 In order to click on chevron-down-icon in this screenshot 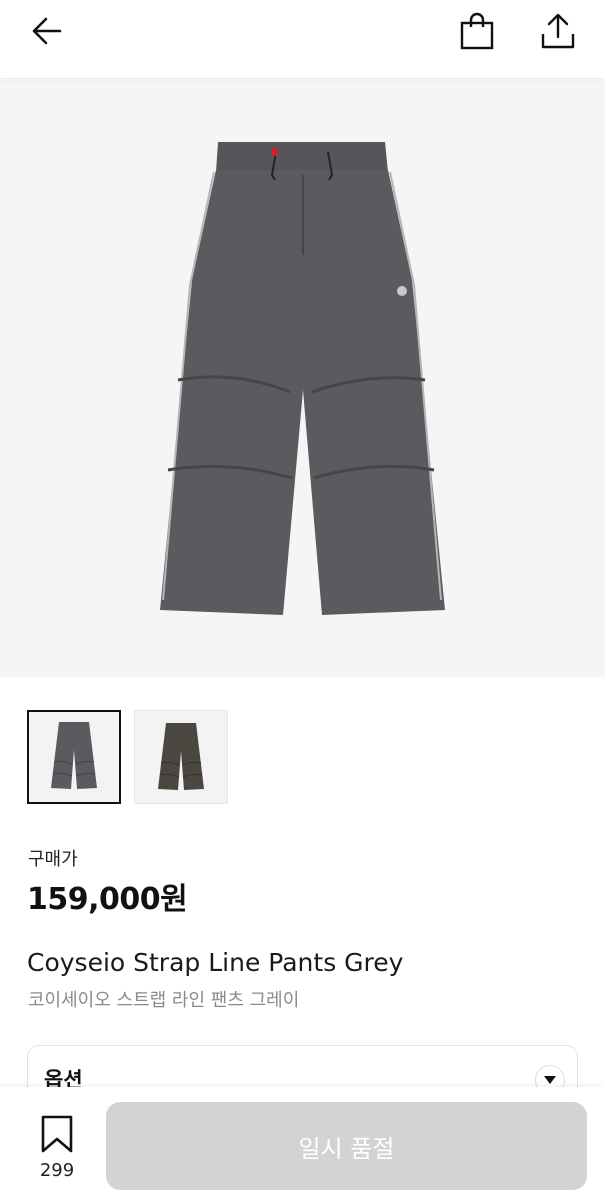, I will do `click(550, 1080)`.